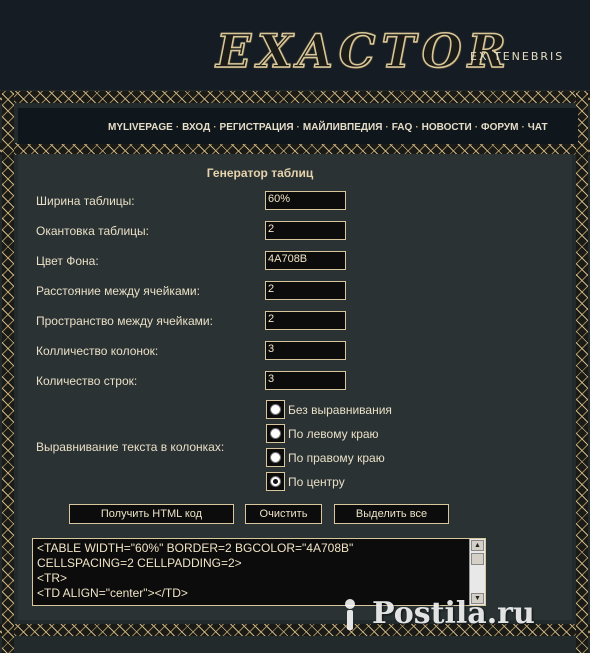 Image resolution: width=590 pixels, height=653 pixels. Describe the element at coordinates (305, 230) in the screenshot. I see `table-border-input: 2` at that location.